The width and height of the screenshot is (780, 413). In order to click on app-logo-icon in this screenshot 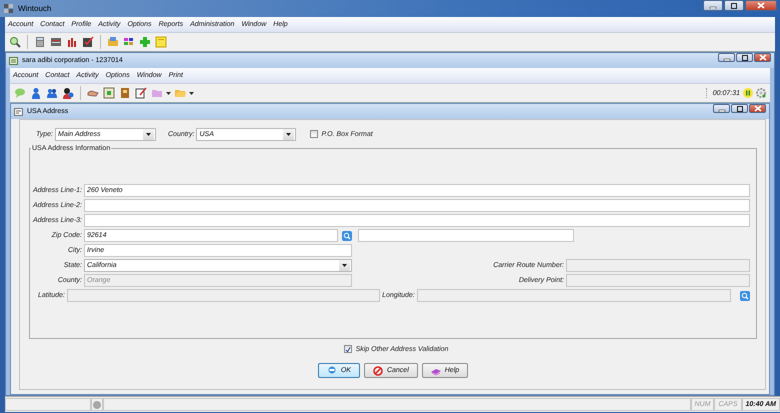, I will do `click(9, 9)`.